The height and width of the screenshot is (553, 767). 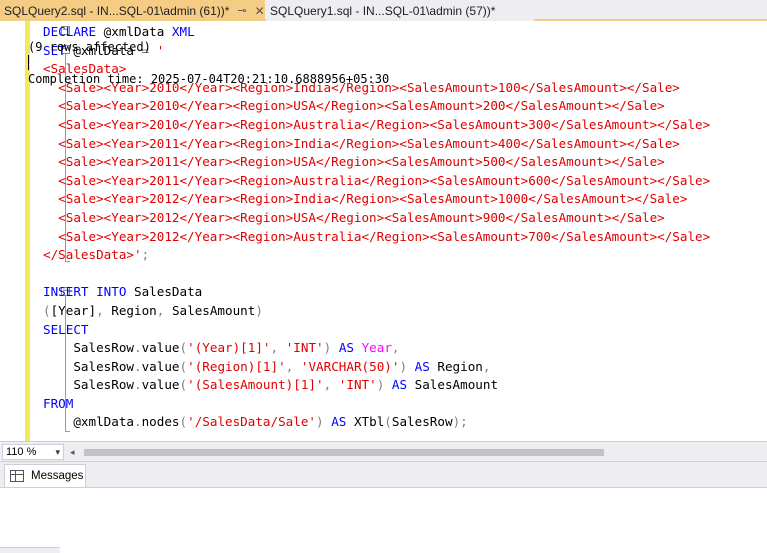 I want to click on code-token: 'VARCHAR(50)', so click(x=350, y=366).